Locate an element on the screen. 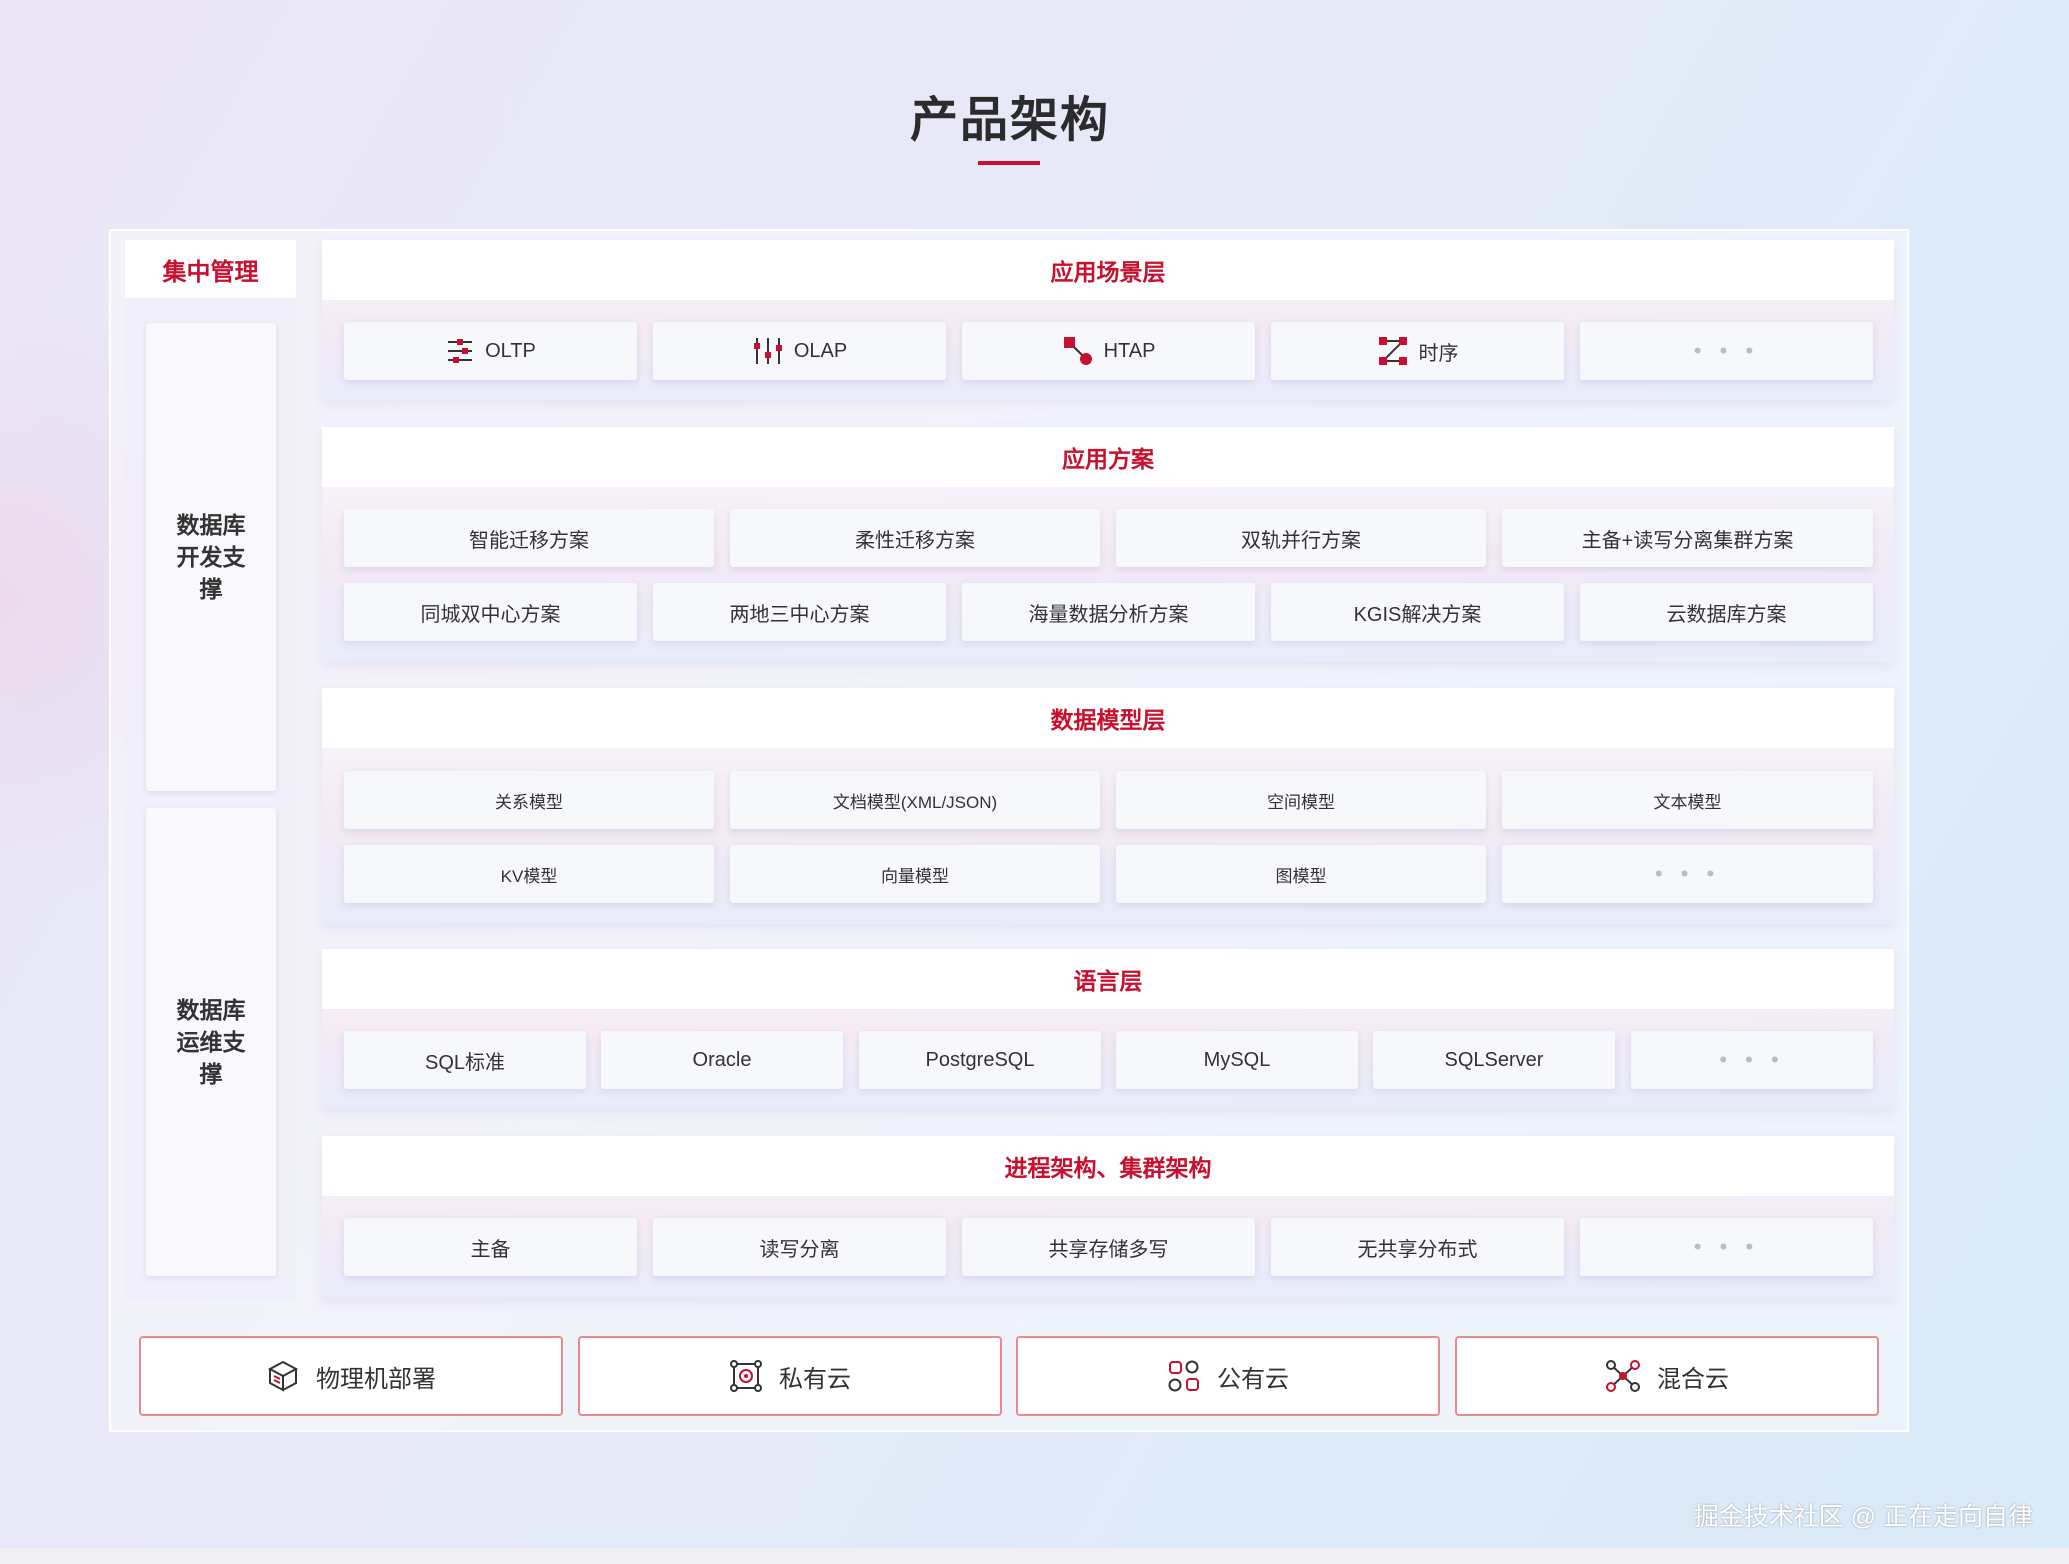 The image size is (2069, 1564). vertical-sliders-icon is located at coordinates (768, 351).